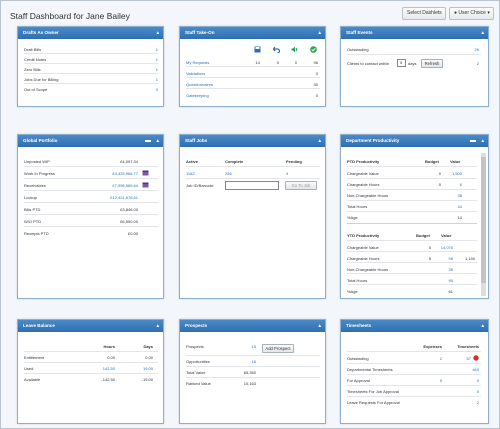  I want to click on select-dashlets-button: Select Dashlets, so click(424, 13).